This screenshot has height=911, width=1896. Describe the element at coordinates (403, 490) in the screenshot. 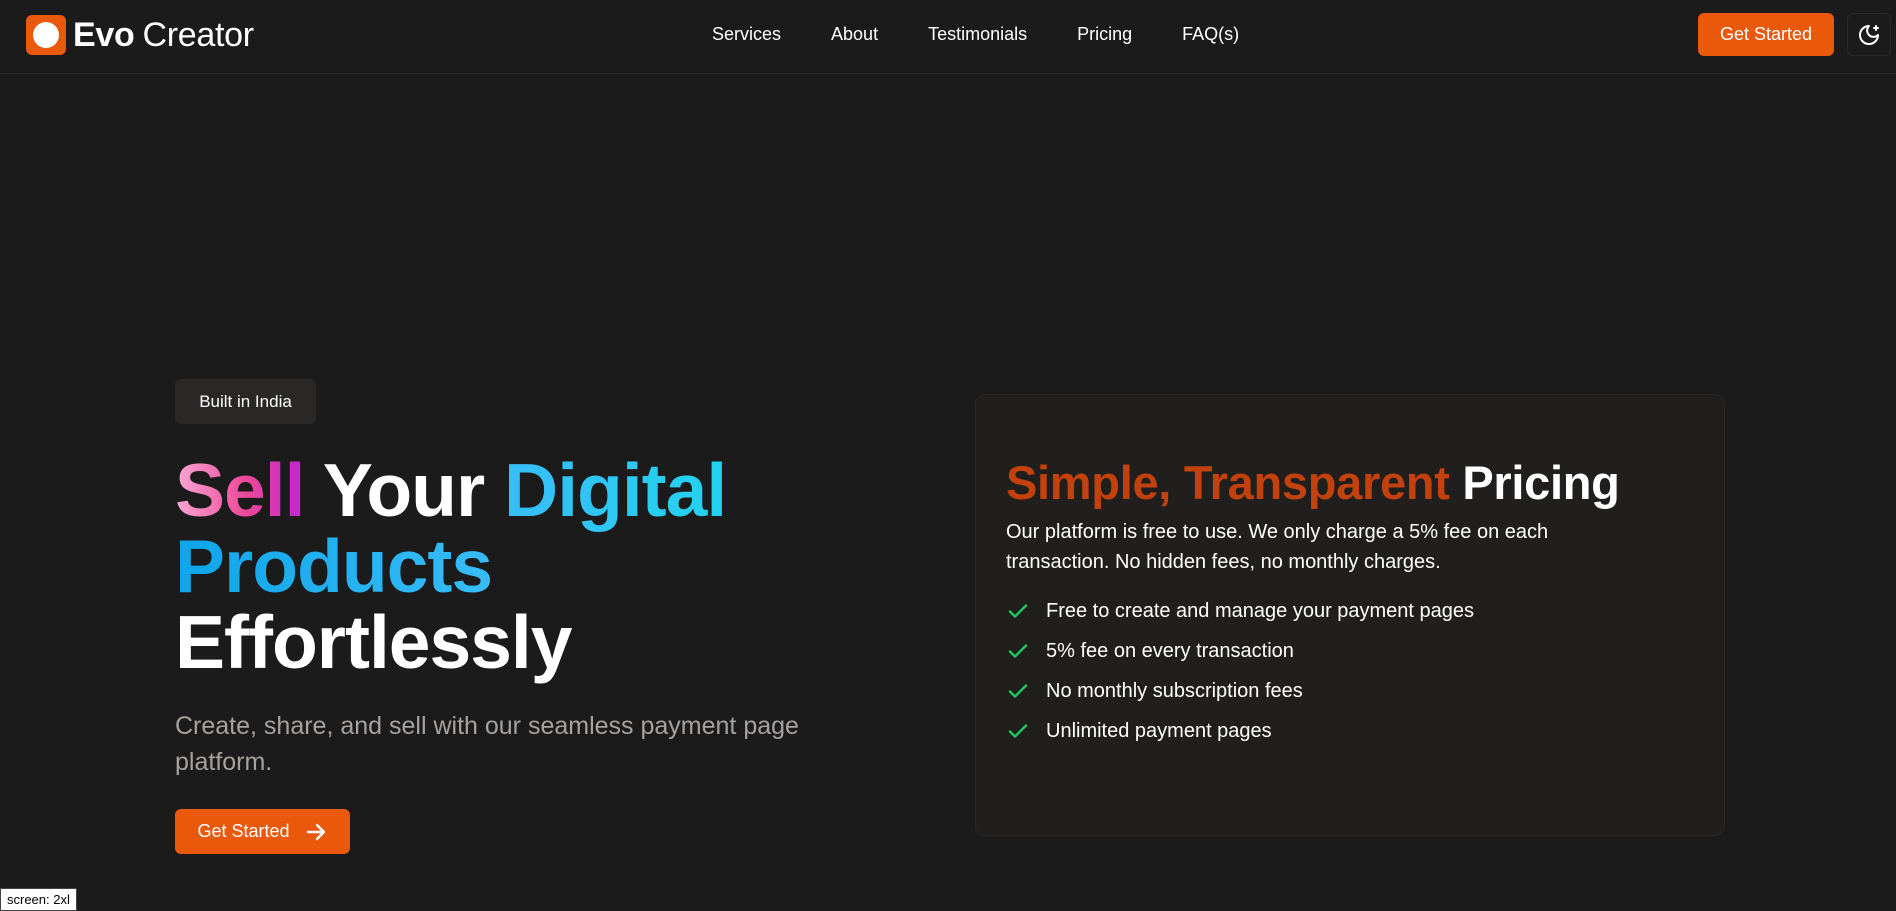

I see `hero-title-word-your: Your` at that location.